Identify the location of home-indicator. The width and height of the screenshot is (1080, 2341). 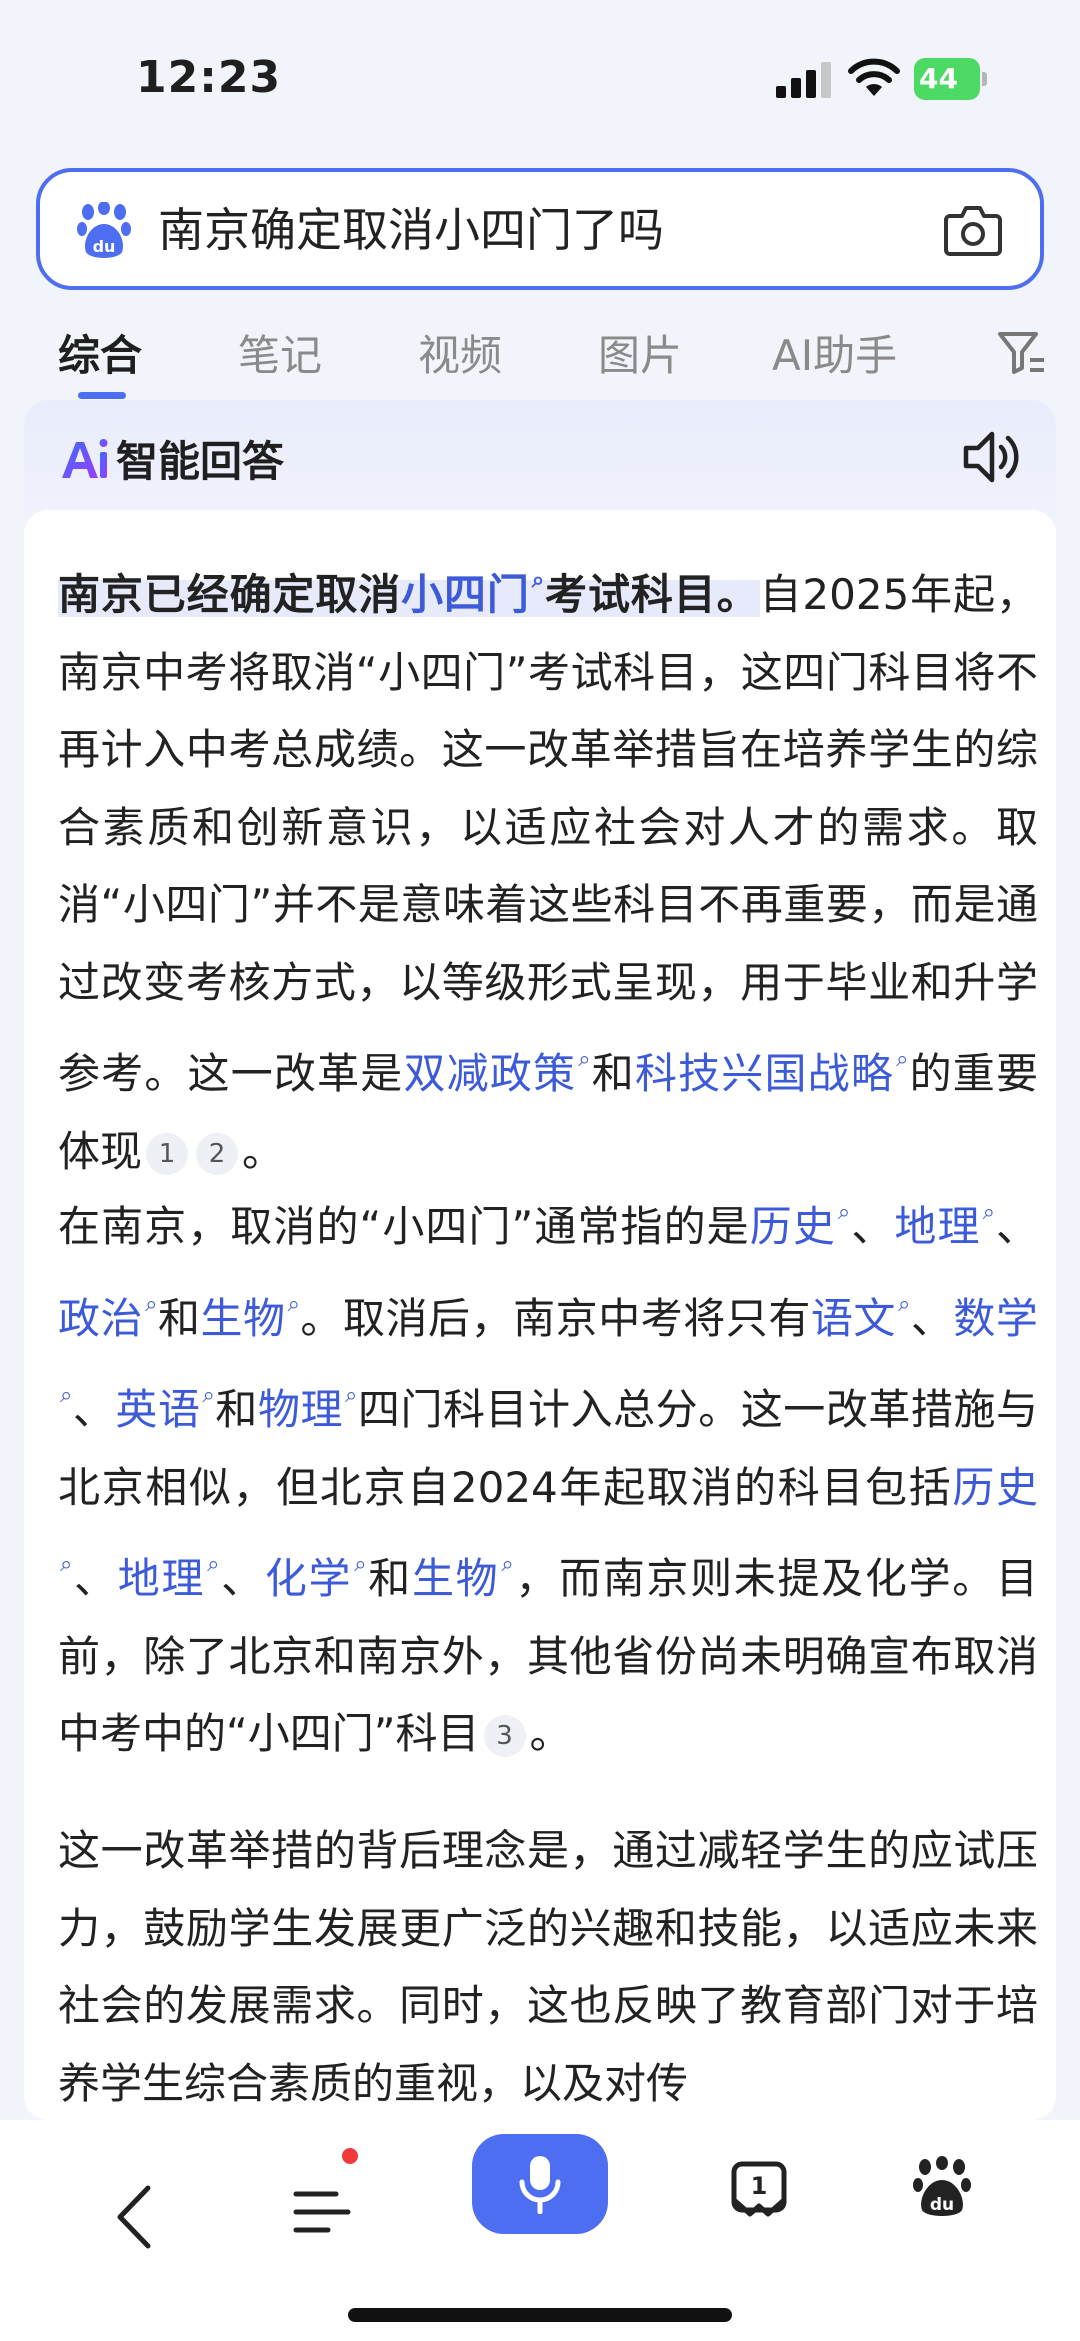
(540, 2315).